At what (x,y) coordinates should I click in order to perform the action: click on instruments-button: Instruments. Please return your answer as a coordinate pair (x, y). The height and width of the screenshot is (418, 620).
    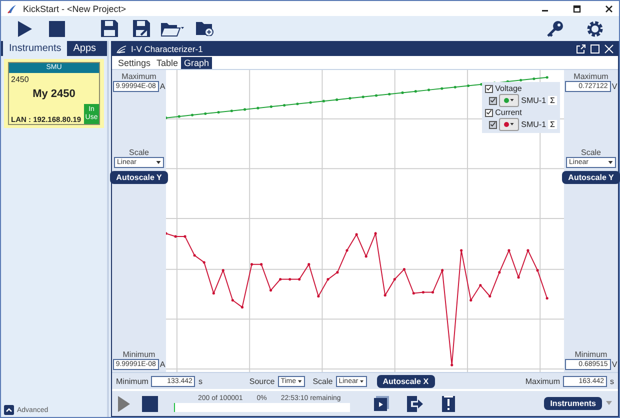
    Looking at the image, I should click on (573, 403).